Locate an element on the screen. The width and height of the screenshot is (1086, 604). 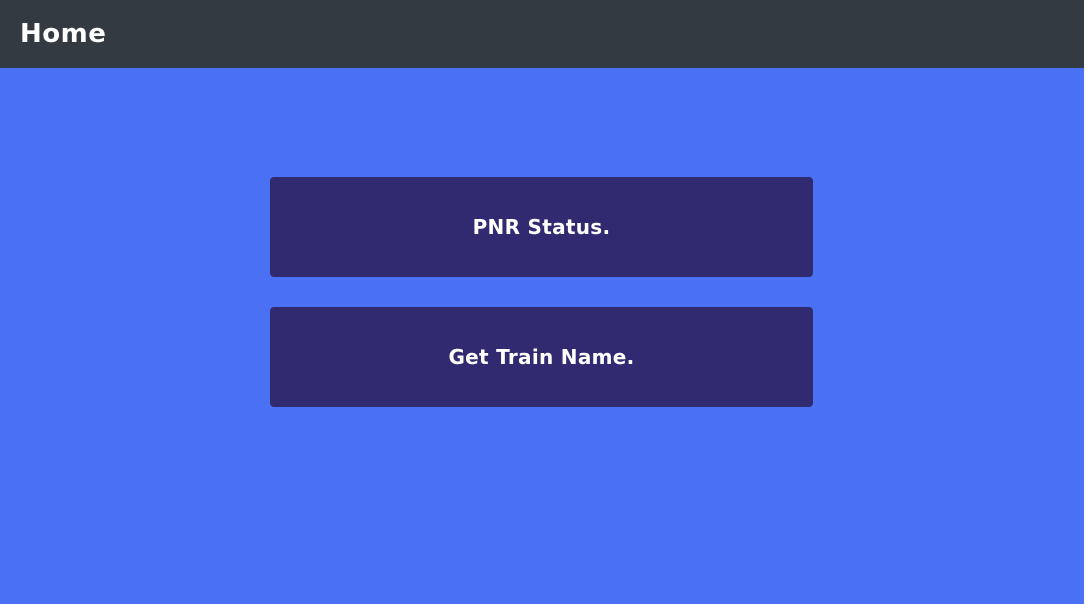
get-train-name-label: Get Train Name. is located at coordinates (541, 357).